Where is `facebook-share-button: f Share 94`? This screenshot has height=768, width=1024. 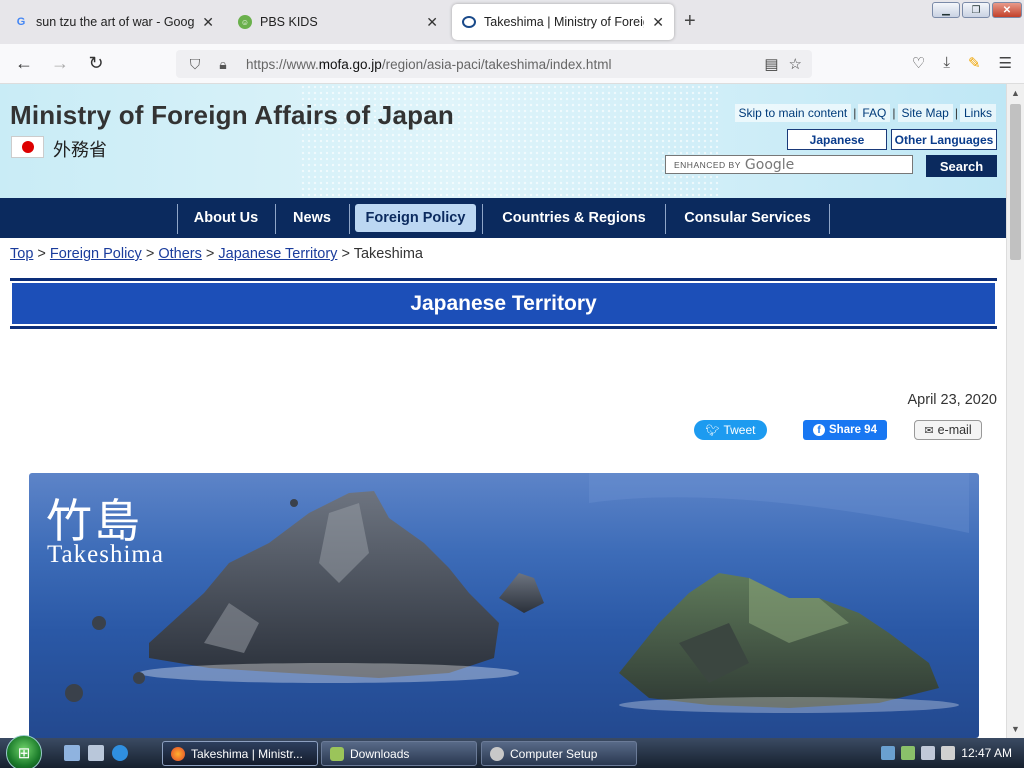 facebook-share-button: f Share 94 is located at coordinates (845, 430).